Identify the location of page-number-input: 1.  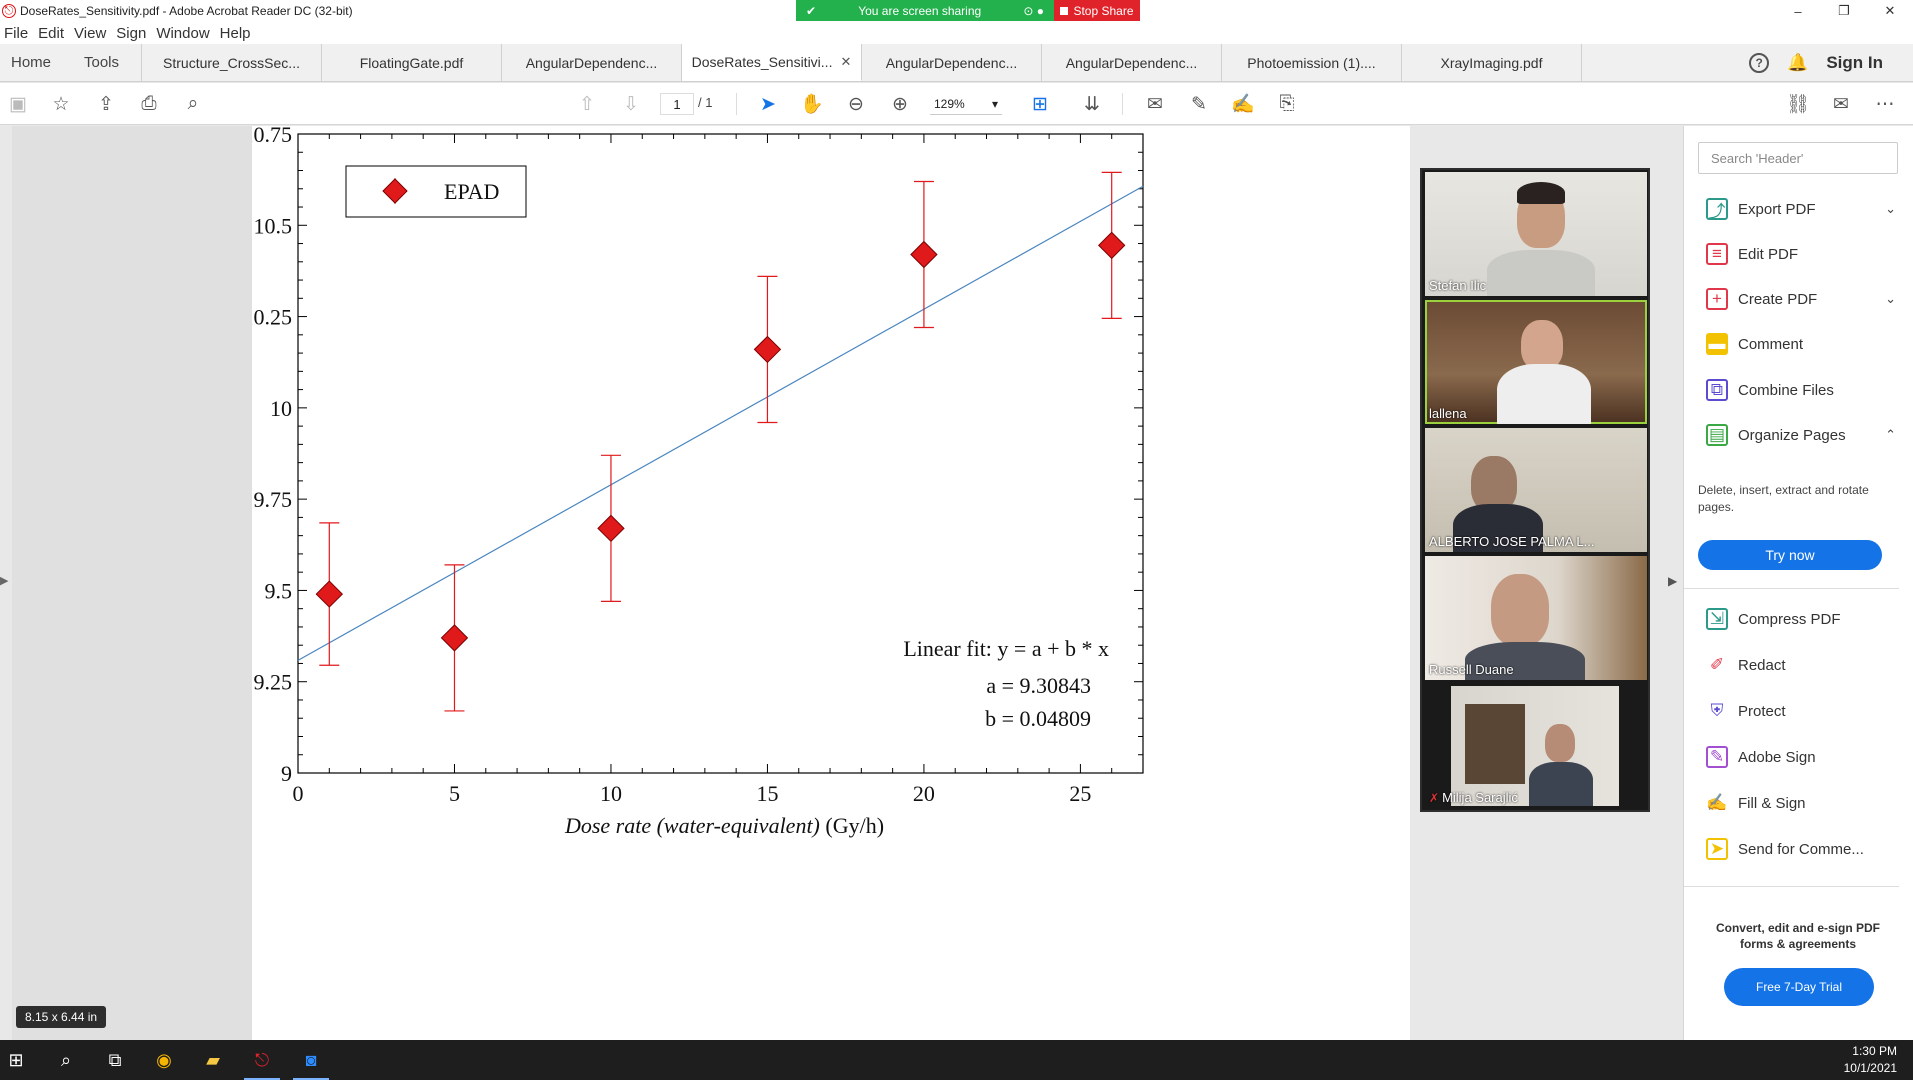
(677, 104).